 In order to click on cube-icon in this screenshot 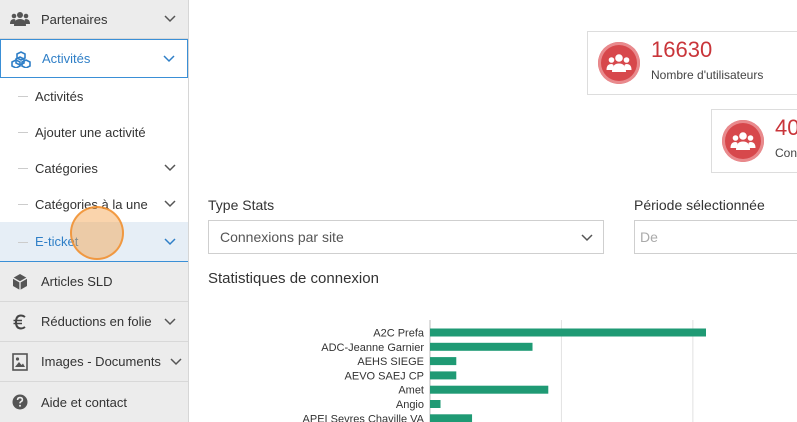, I will do `click(20, 282)`.